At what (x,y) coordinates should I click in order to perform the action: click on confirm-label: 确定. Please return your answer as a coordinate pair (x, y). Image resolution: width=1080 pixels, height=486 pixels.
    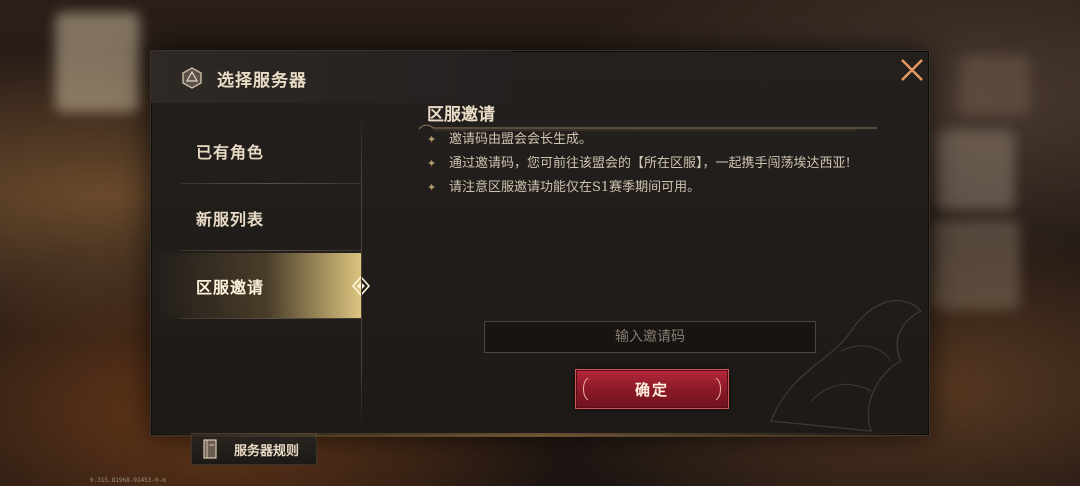
    Looking at the image, I should click on (651, 390).